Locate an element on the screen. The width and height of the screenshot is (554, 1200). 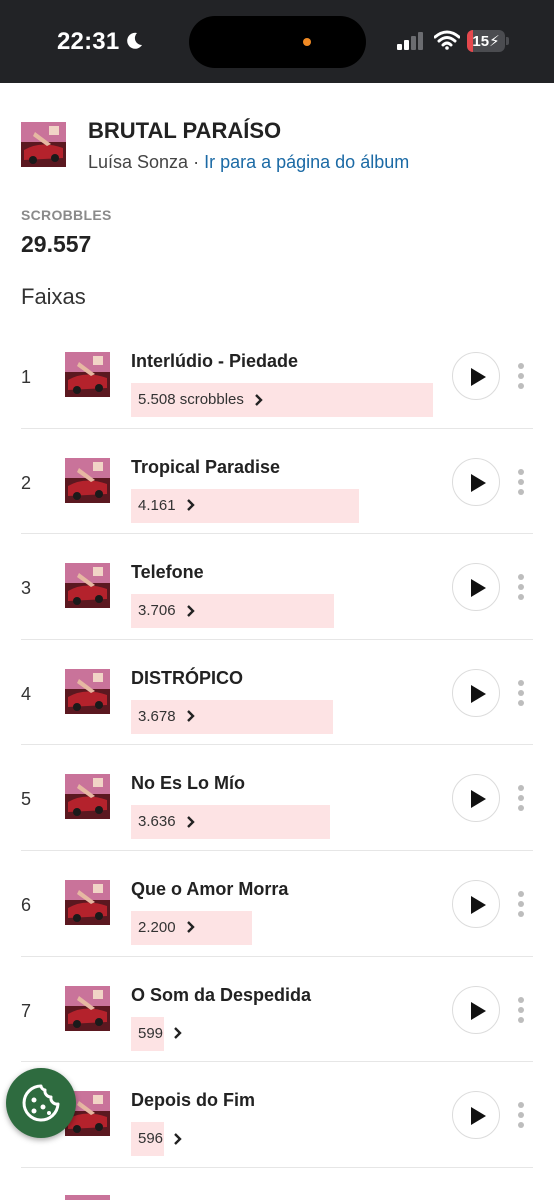
moon-icon is located at coordinates (134, 40).